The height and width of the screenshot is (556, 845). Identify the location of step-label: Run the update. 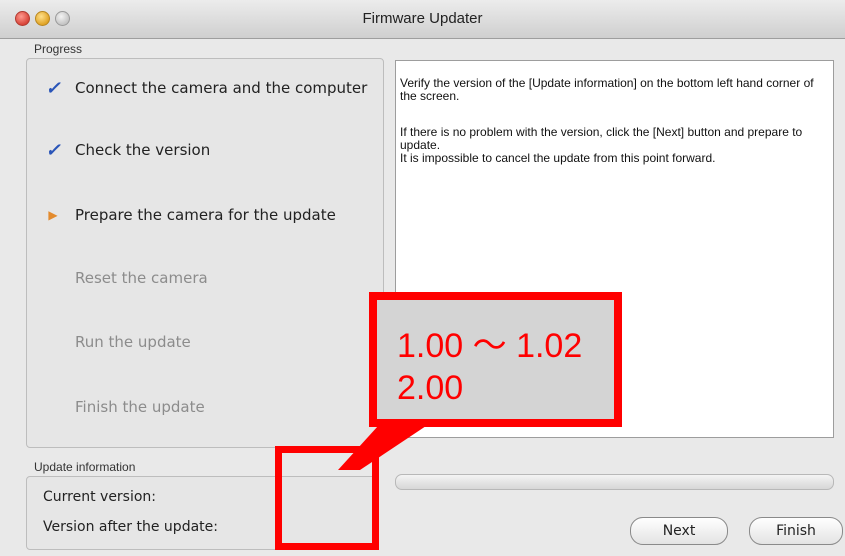
(133, 342).